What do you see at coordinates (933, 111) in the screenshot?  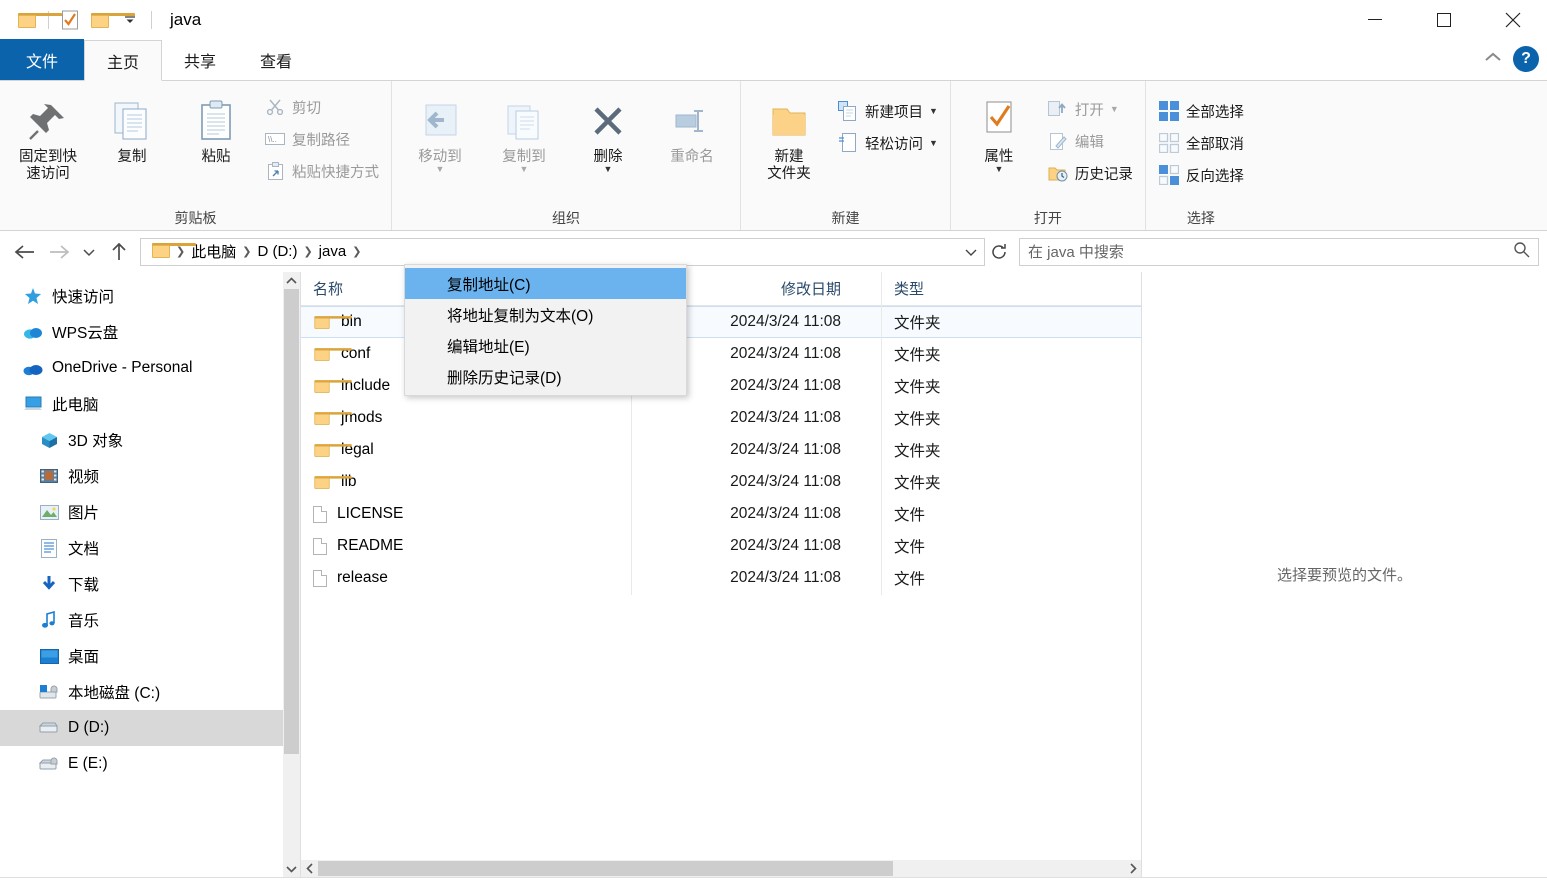 I see `new-item-caret-icon: ▼` at bounding box center [933, 111].